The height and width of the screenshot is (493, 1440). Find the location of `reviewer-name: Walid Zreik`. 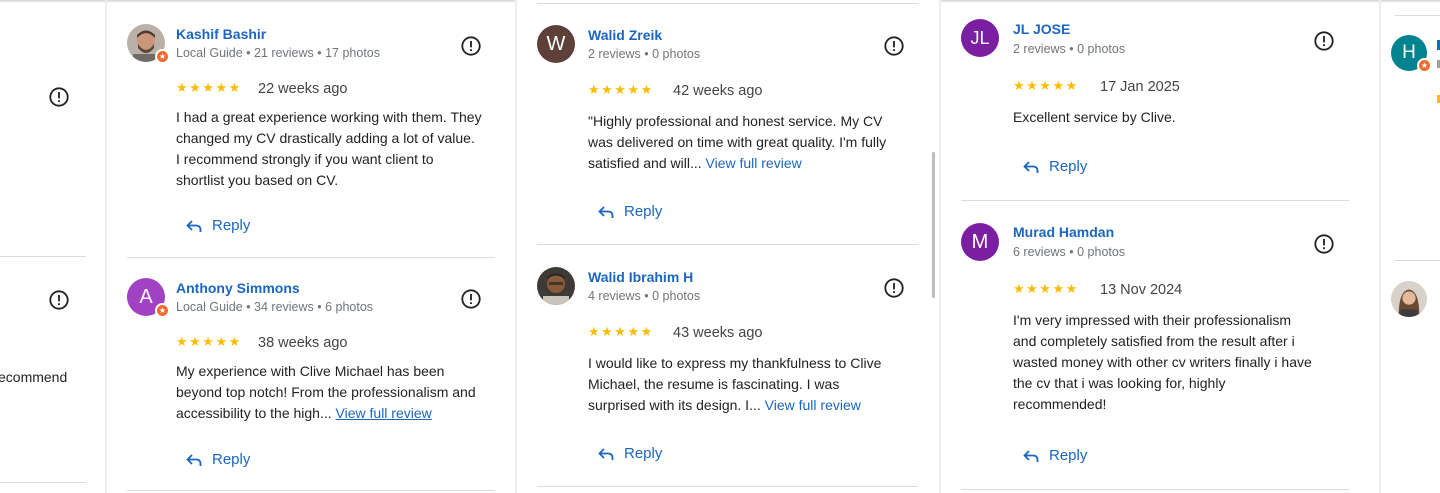

reviewer-name: Walid Zreik is located at coordinates (625, 35).